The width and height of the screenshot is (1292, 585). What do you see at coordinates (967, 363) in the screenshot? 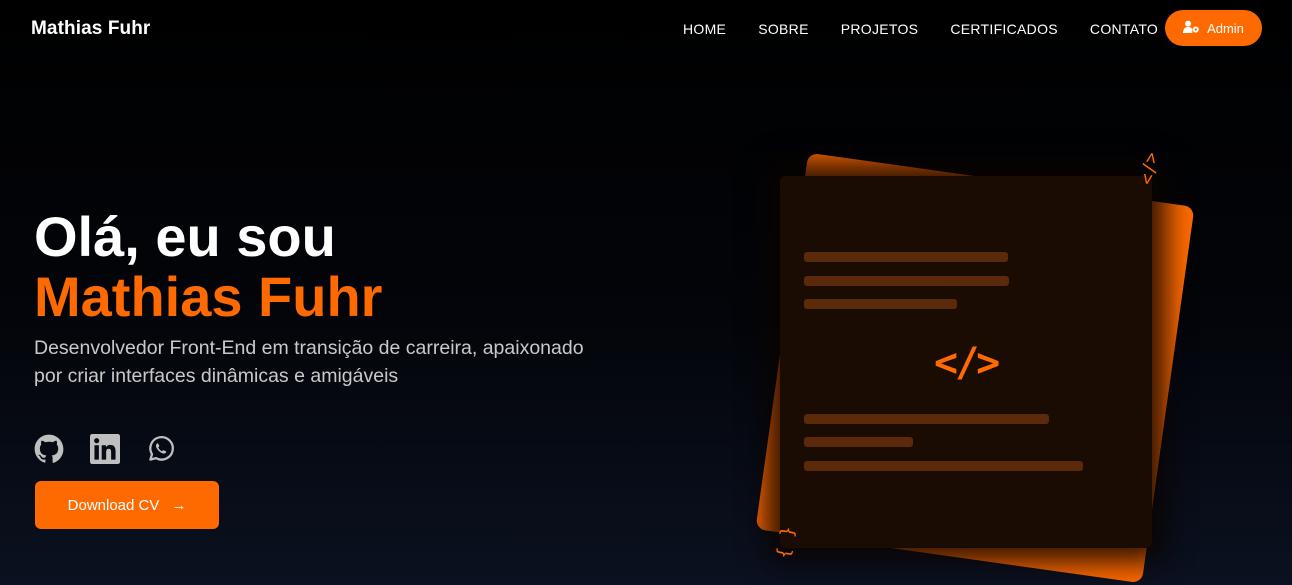
I see `code-brackets-icon: </>` at bounding box center [967, 363].